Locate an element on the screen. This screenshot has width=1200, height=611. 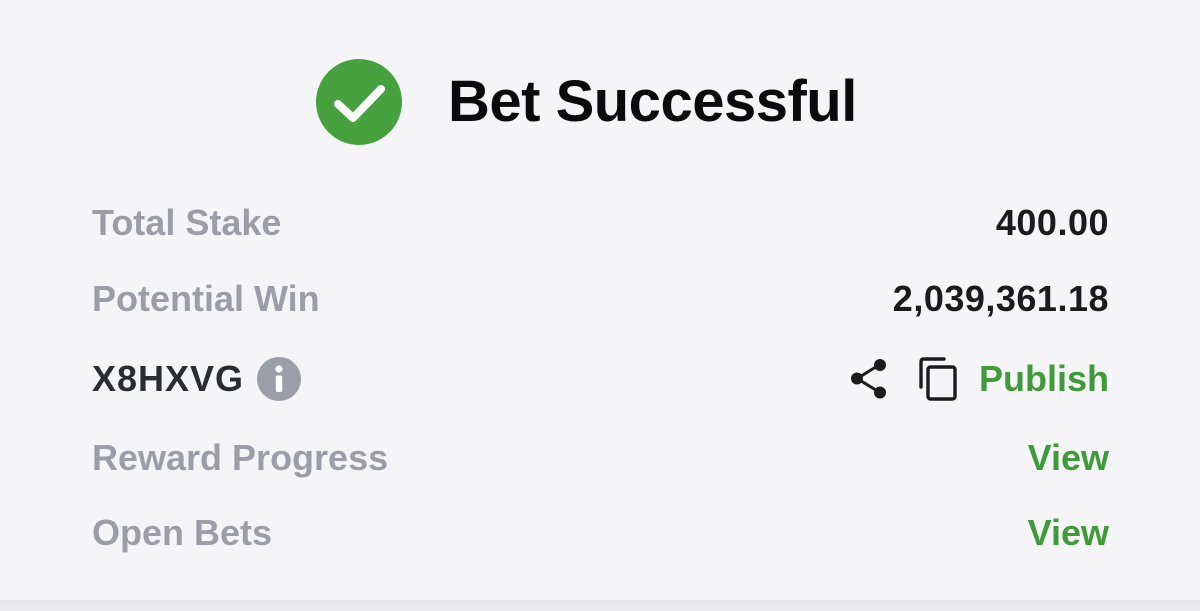
header: Bet Successful is located at coordinates (586, 102).